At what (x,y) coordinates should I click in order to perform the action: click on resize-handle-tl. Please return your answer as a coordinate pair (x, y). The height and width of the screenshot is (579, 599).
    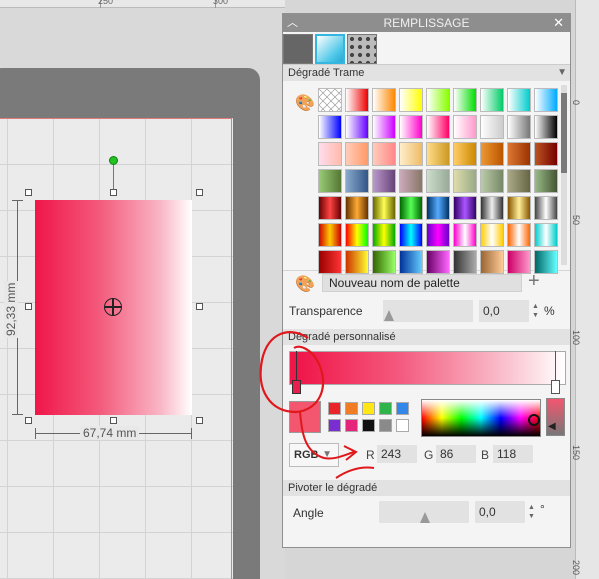
    Looking at the image, I should click on (28, 192).